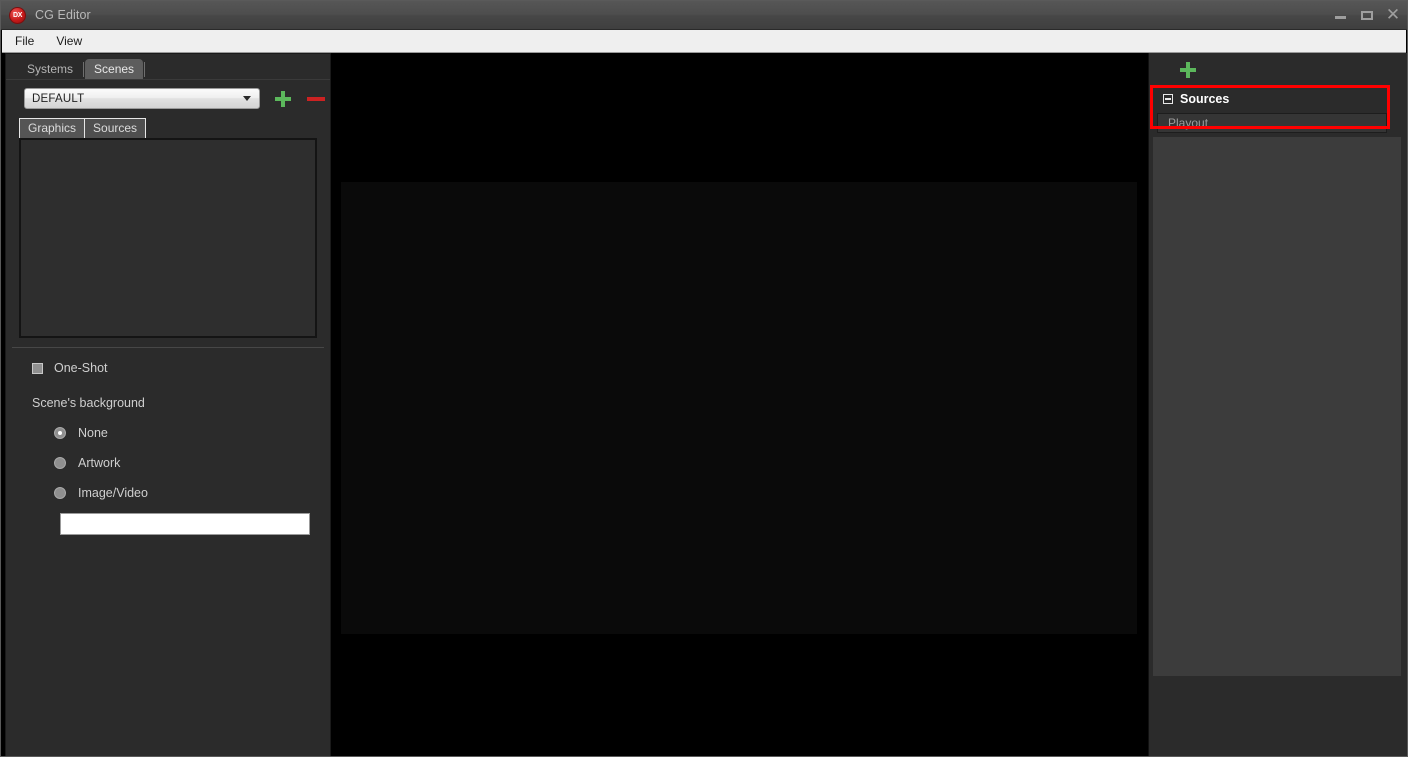 This screenshot has height=757, width=1408. Describe the element at coordinates (88, 403) in the screenshot. I see `background-section-label: Scene's background` at that location.